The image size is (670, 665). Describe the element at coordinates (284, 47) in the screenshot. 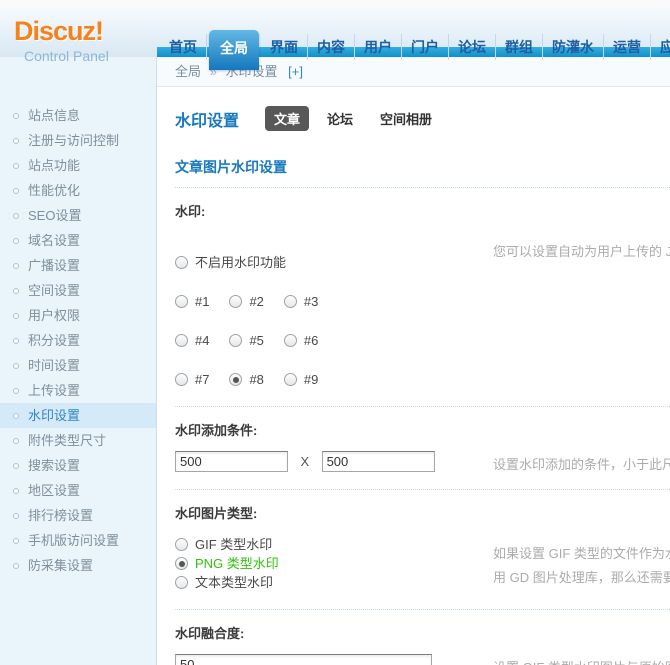

I see `nav-item-interface: 界面` at that location.